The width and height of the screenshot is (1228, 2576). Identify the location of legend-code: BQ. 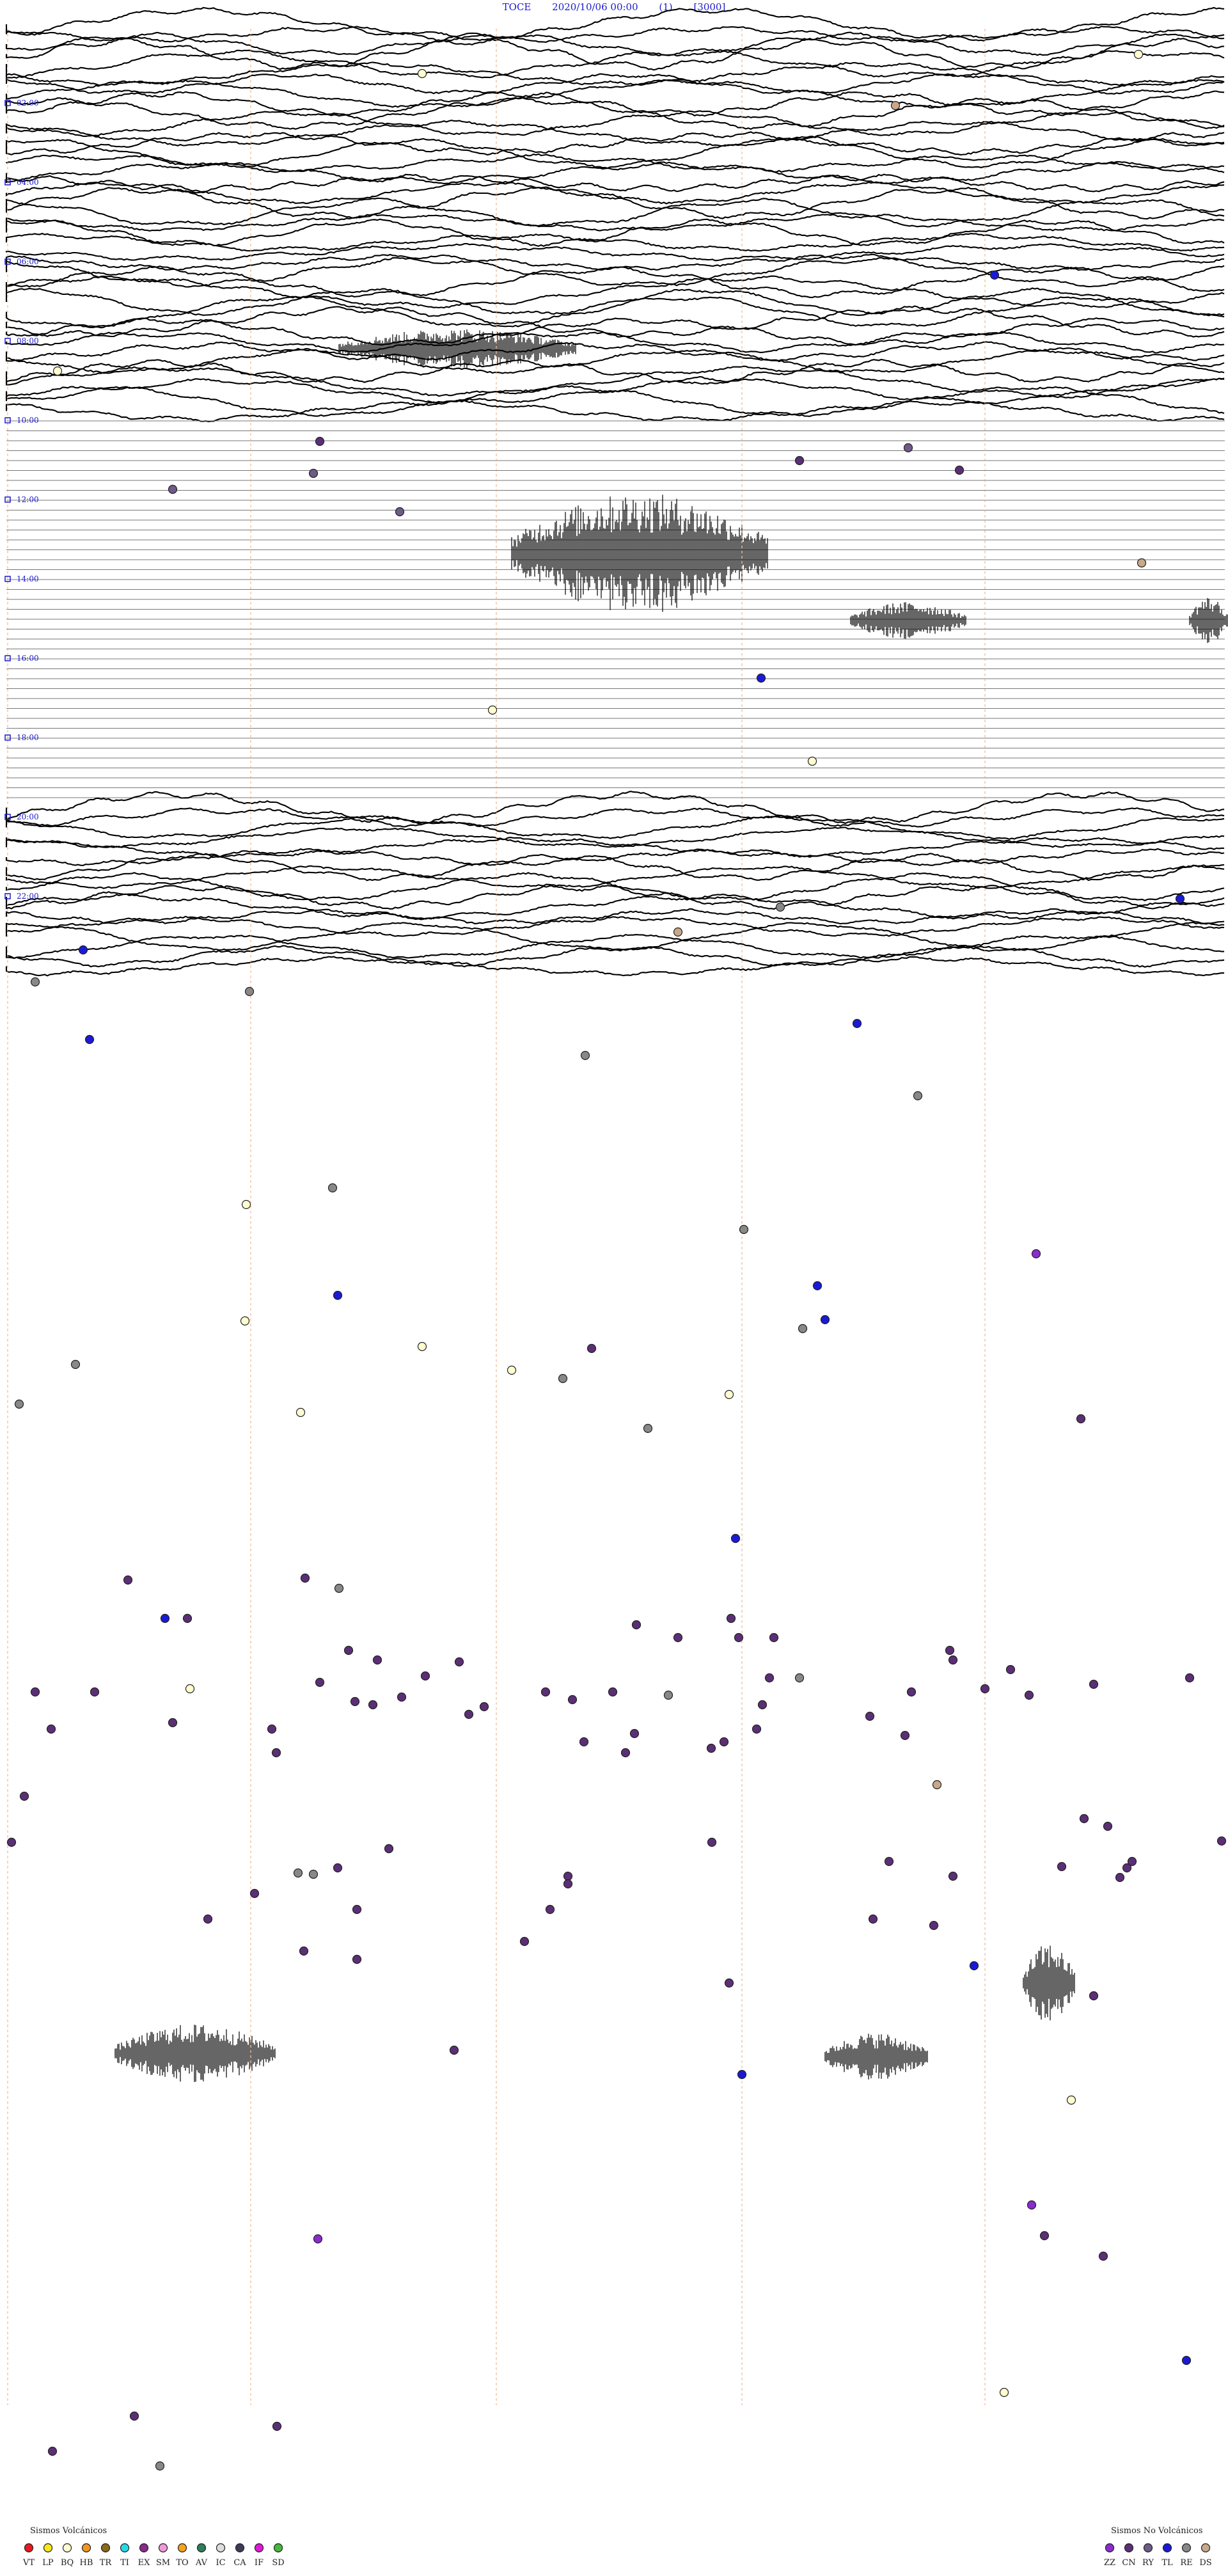
(67, 2563).